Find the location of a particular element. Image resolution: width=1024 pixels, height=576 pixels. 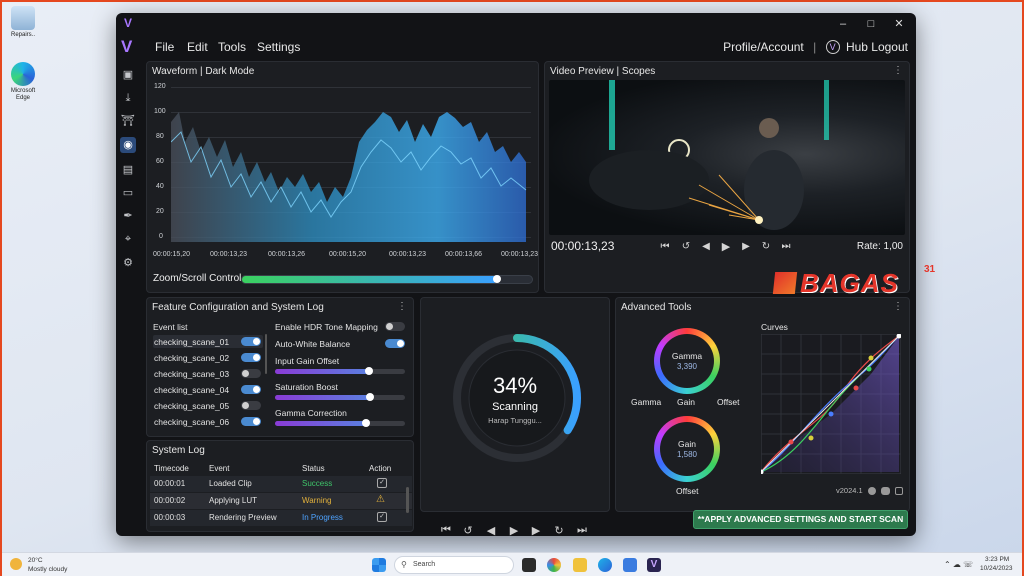

gain-offset-slider is located at coordinates (340, 371).